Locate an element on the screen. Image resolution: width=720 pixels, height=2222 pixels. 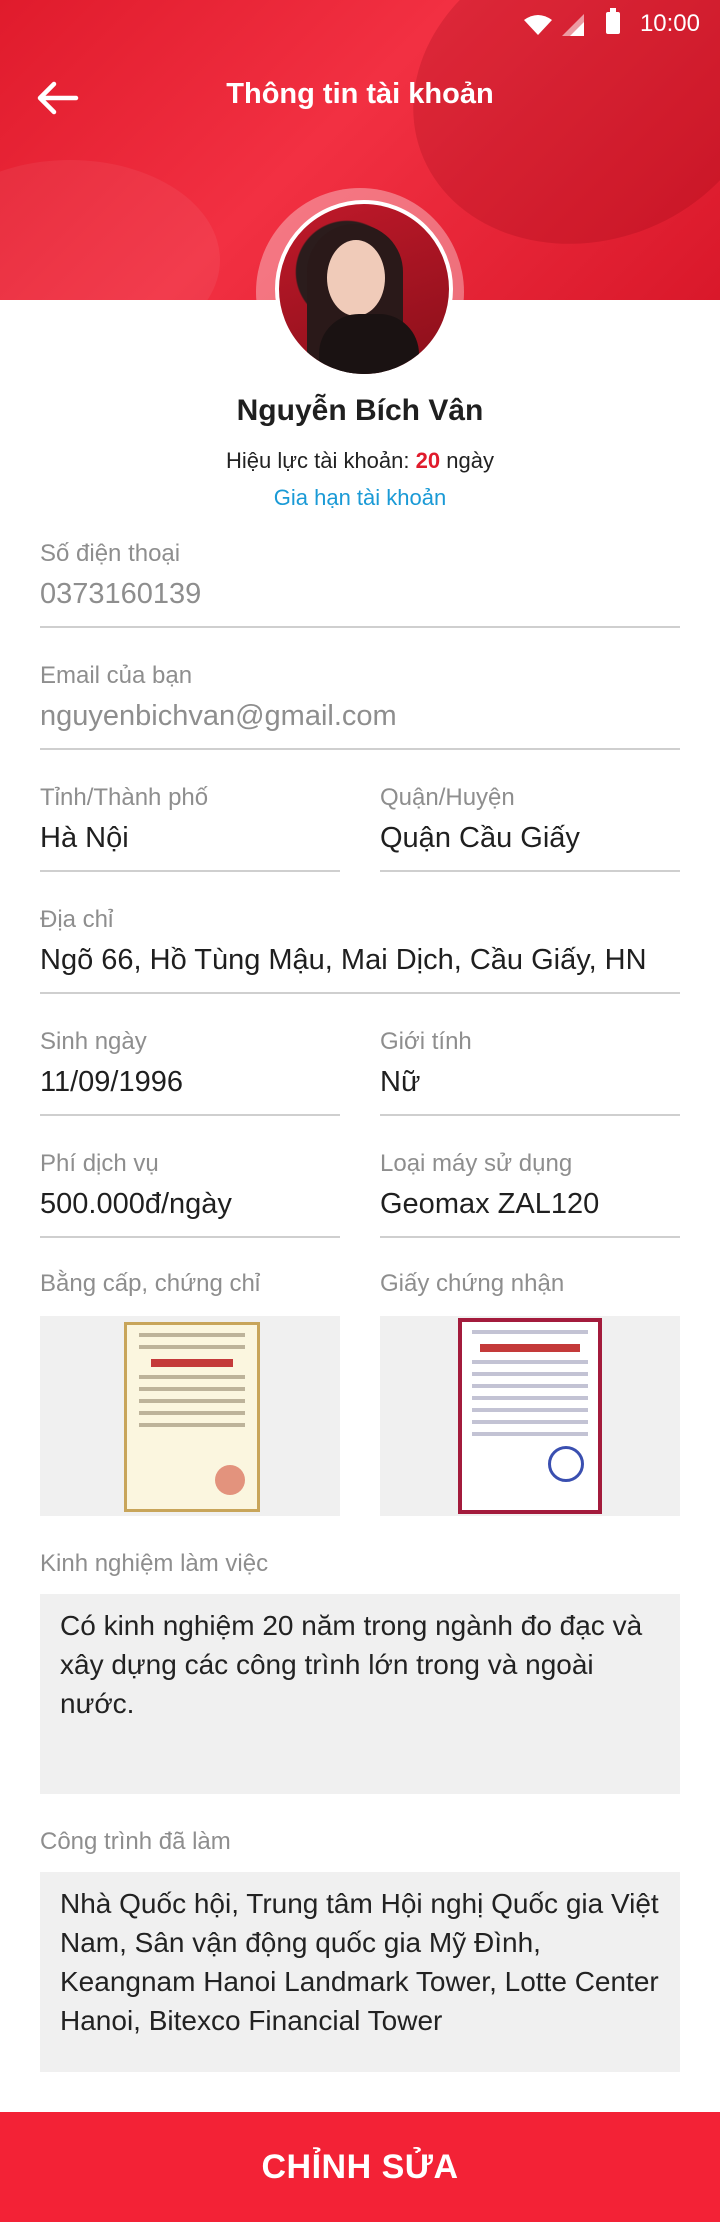
province-value: Hà Nội is located at coordinates (84, 838).